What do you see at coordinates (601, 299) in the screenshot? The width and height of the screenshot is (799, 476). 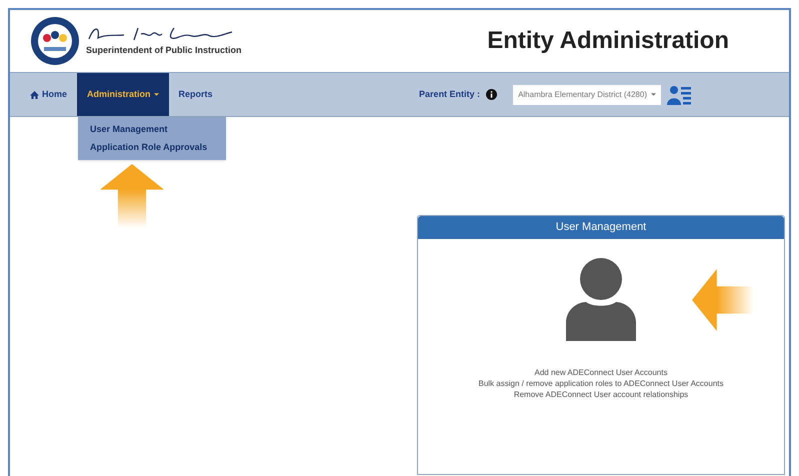 I see `user-icon` at bounding box center [601, 299].